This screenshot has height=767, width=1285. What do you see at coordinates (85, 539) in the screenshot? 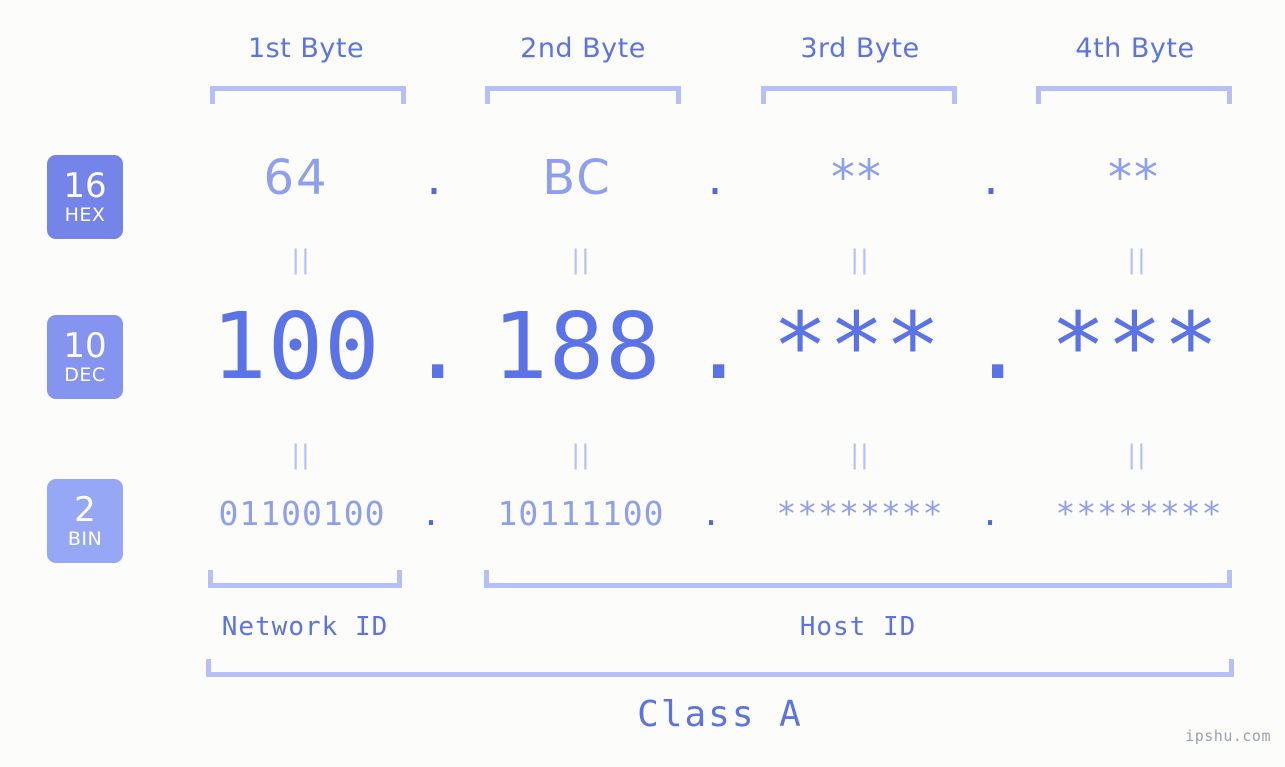
I see `base-badge-bin-name: BIN` at bounding box center [85, 539].